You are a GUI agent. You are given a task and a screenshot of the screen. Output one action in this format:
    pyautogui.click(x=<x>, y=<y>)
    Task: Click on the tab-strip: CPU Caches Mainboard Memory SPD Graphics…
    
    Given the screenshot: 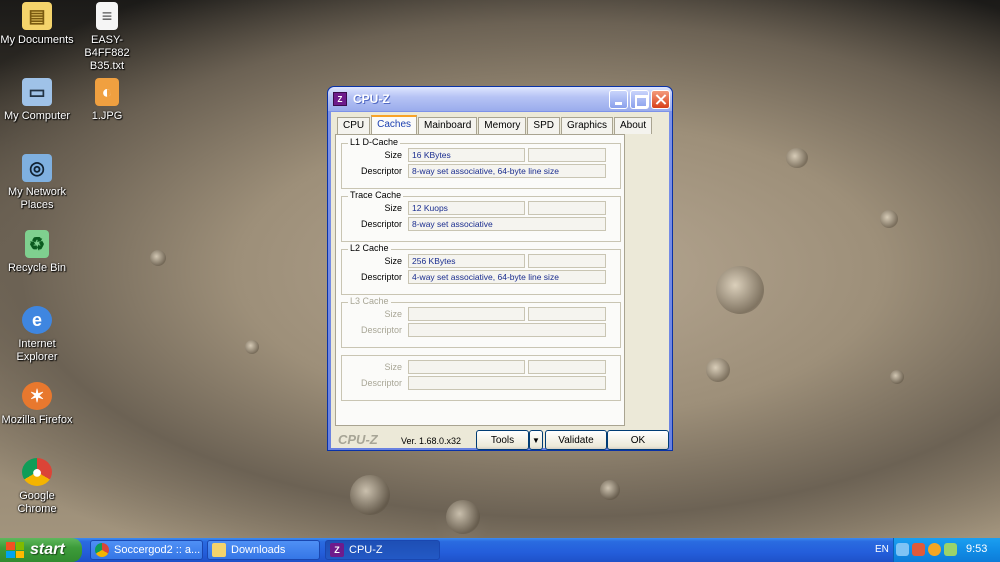 What is the action you would take?
    pyautogui.click(x=495, y=124)
    